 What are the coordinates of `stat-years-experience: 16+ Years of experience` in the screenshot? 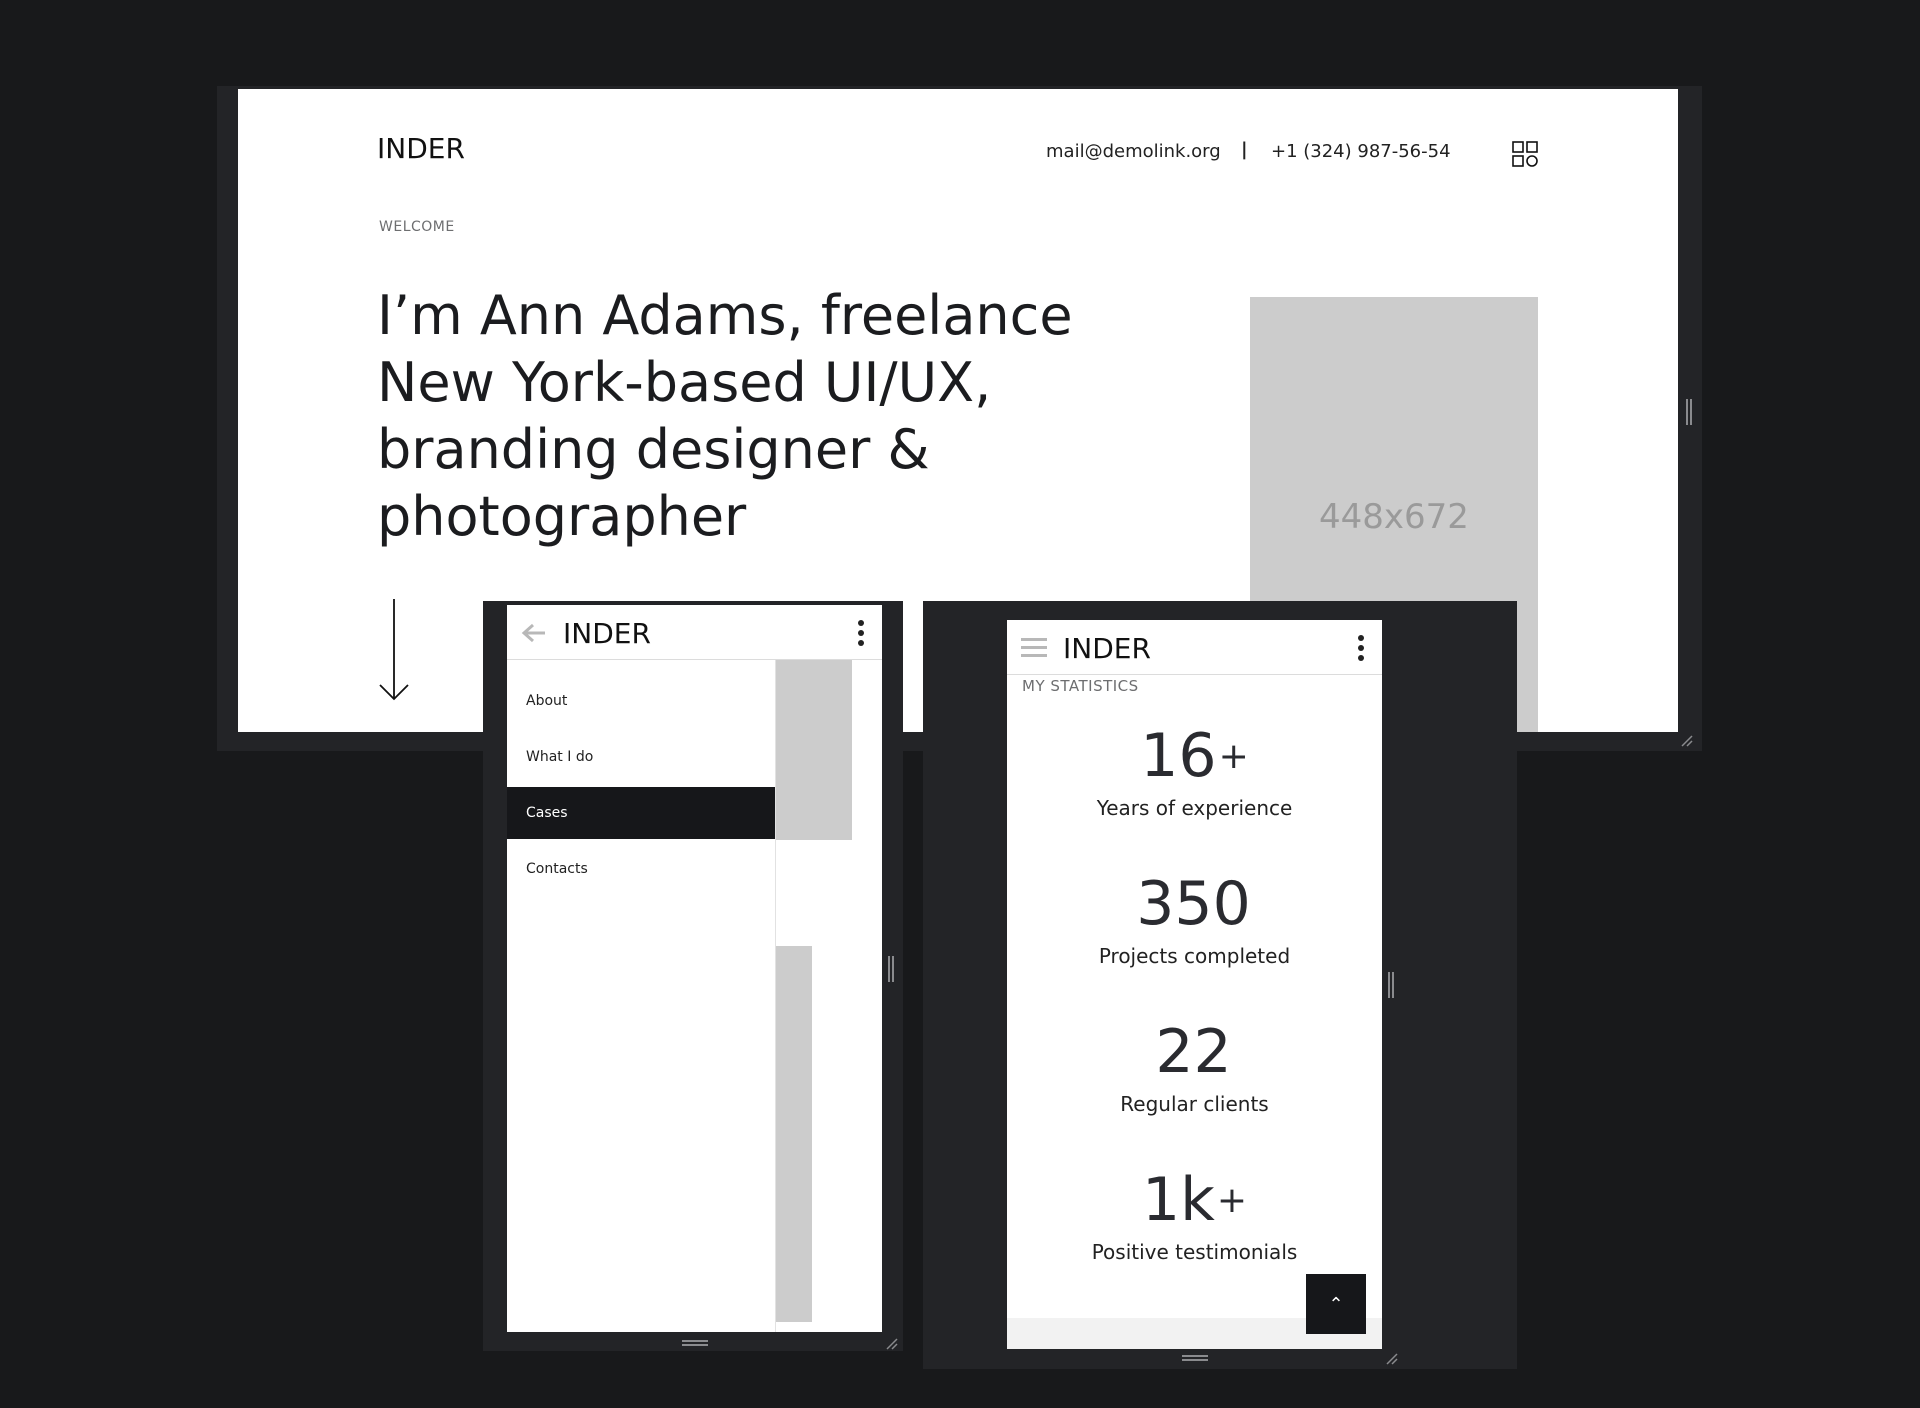 It's located at (1194, 770).